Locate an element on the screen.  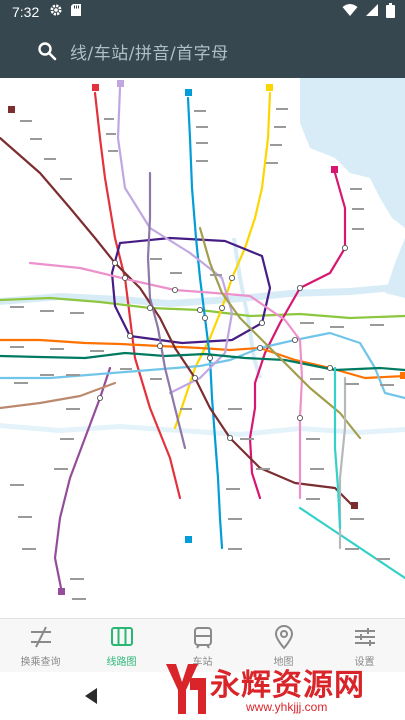
watermark-logo-icon is located at coordinates (184, 690).